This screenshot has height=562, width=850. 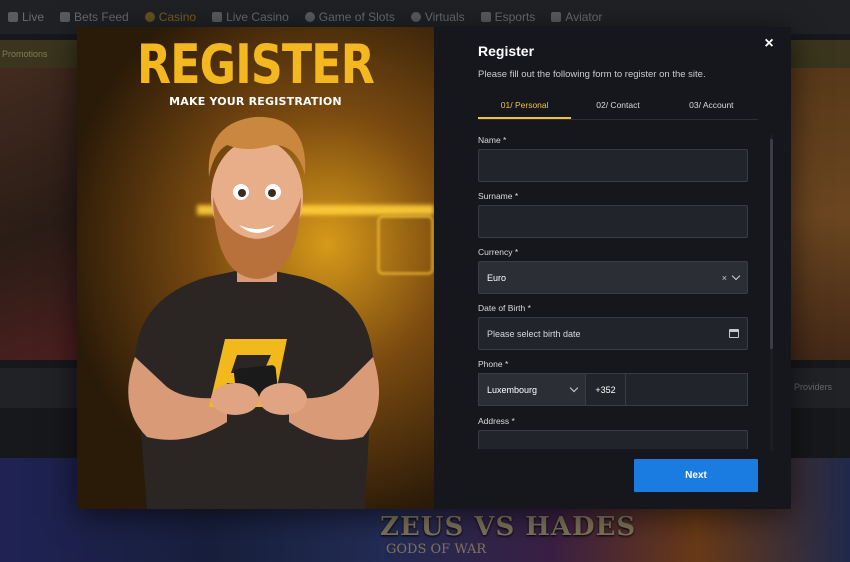 I want to click on phone-label: Phone *, so click(x=493, y=364).